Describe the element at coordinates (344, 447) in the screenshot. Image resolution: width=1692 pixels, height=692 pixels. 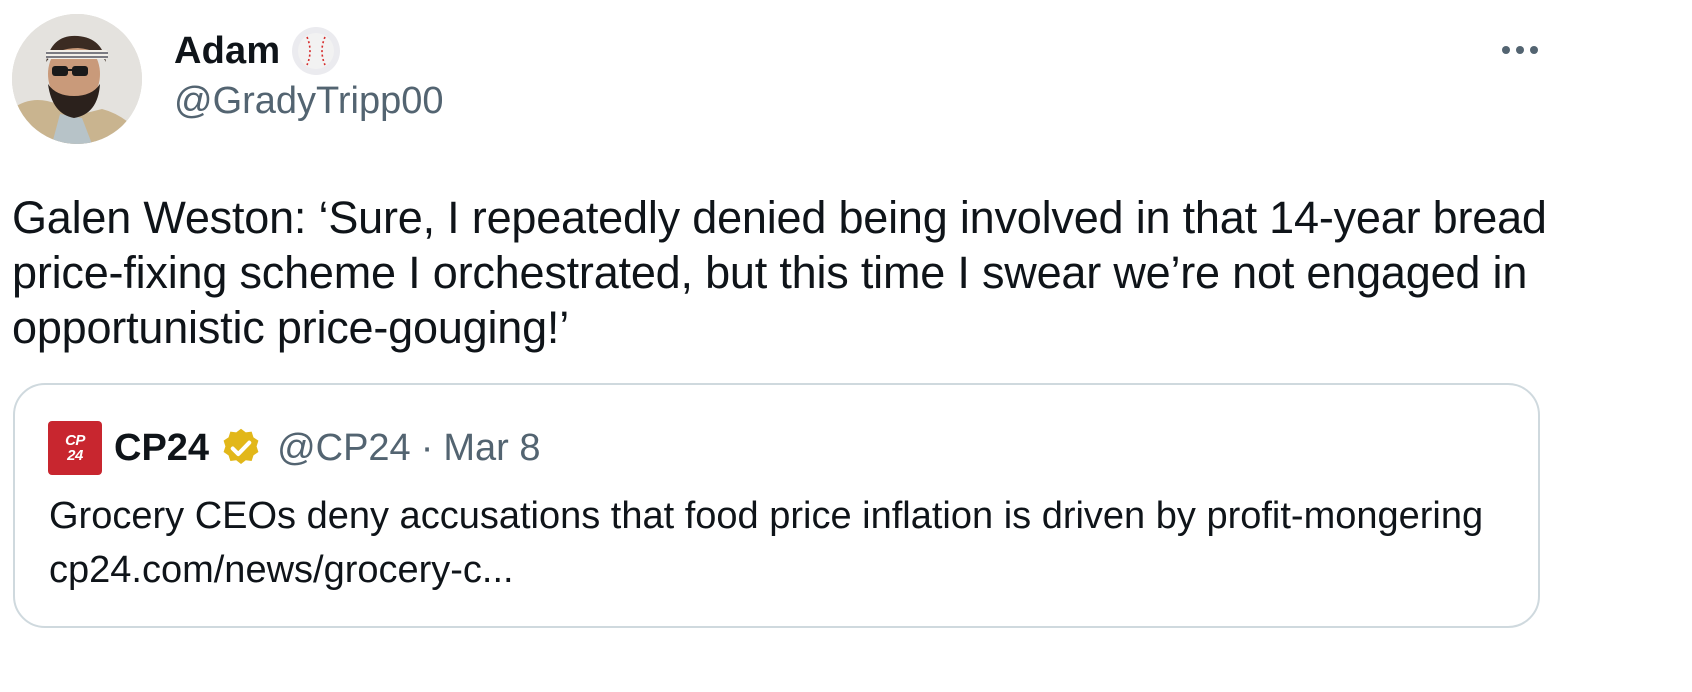
I see `quoted-handle: @CP24` at that location.